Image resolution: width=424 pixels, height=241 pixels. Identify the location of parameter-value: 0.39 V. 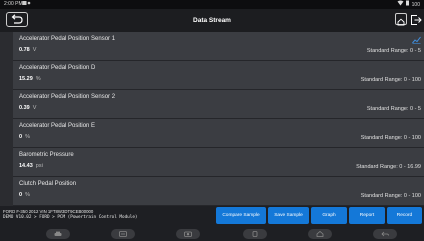
(27, 108).